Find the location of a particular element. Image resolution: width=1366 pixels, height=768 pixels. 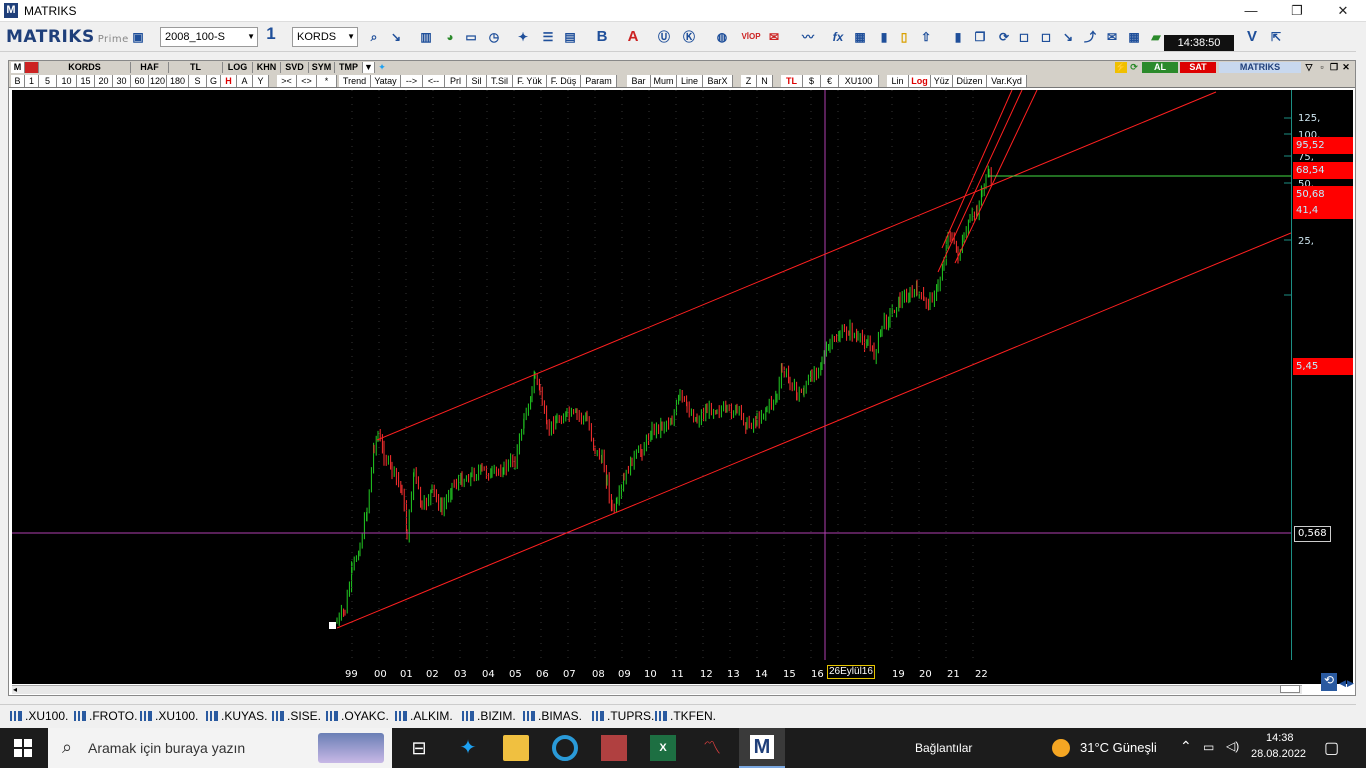

tool-button-f-d-: F. Düş is located at coordinates (564, 81).